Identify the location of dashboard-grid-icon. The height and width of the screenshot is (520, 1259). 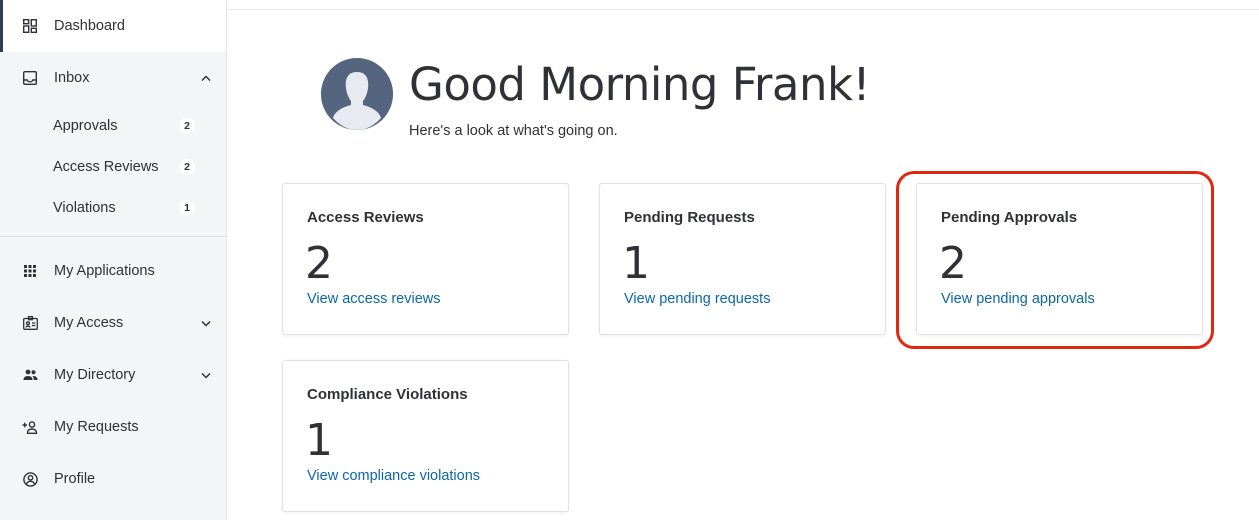
(30, 26).